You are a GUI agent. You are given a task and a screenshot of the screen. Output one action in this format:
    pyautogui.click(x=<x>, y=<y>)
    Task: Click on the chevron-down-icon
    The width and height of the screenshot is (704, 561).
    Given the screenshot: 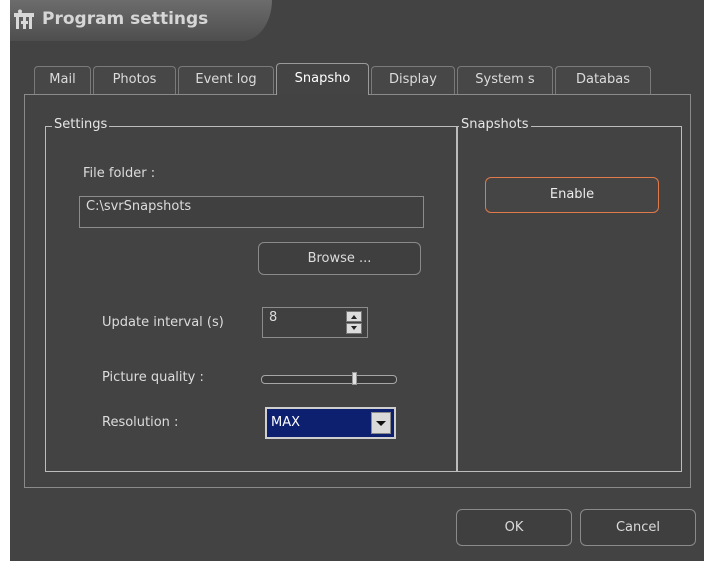 What is the action you would take?
    pyautogui.click(x=381, y=423)
    